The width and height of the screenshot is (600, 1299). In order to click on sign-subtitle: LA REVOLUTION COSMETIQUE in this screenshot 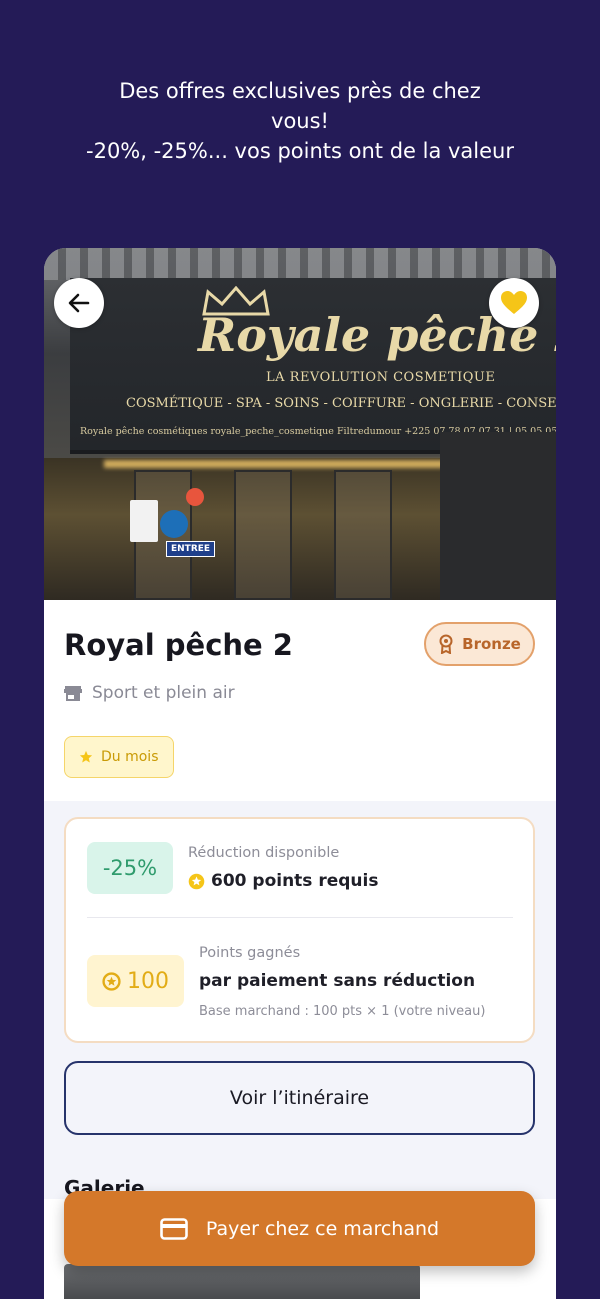, I will do `click(381, 377)`.